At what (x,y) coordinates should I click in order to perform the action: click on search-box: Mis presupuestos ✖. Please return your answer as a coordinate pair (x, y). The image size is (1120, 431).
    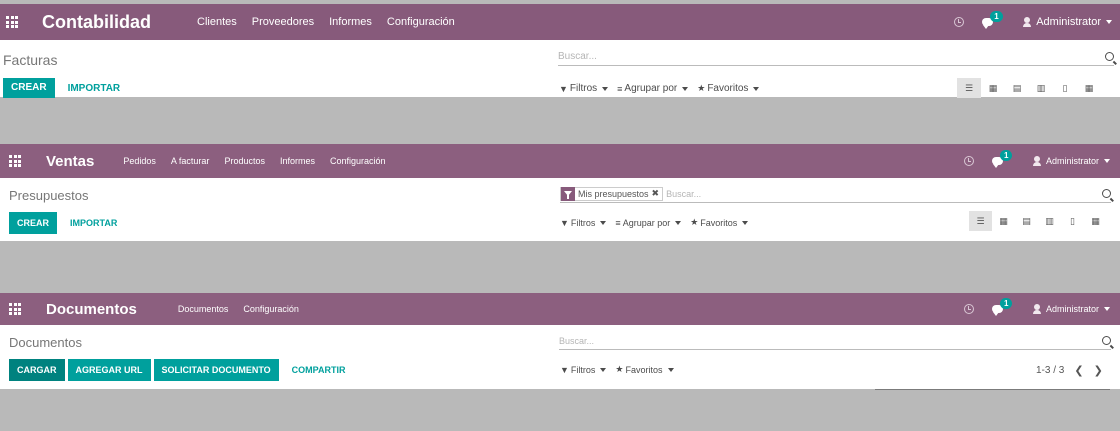
    Looking at the image, I should click on (835, 194).